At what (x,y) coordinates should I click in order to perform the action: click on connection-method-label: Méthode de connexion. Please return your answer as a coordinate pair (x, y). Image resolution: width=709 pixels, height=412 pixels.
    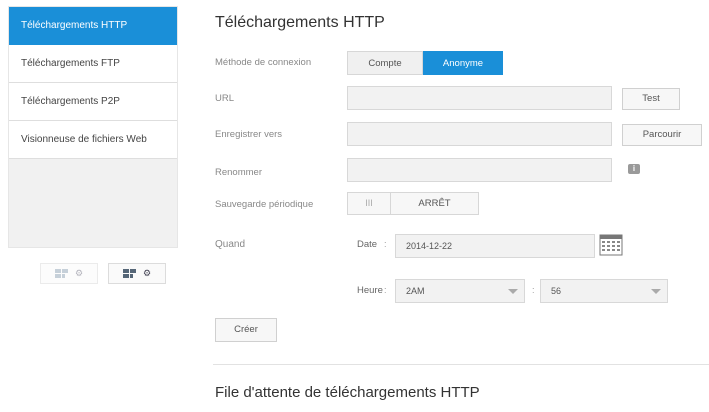
    Looking at the image, I should click on (263, 62).